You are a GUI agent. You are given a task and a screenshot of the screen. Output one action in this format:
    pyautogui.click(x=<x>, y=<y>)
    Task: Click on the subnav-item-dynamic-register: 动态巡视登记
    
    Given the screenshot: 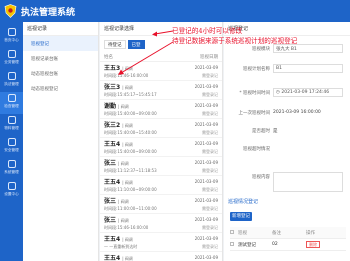 What is the action you would take?
    pyautogui.click(x=60, y=88)
    